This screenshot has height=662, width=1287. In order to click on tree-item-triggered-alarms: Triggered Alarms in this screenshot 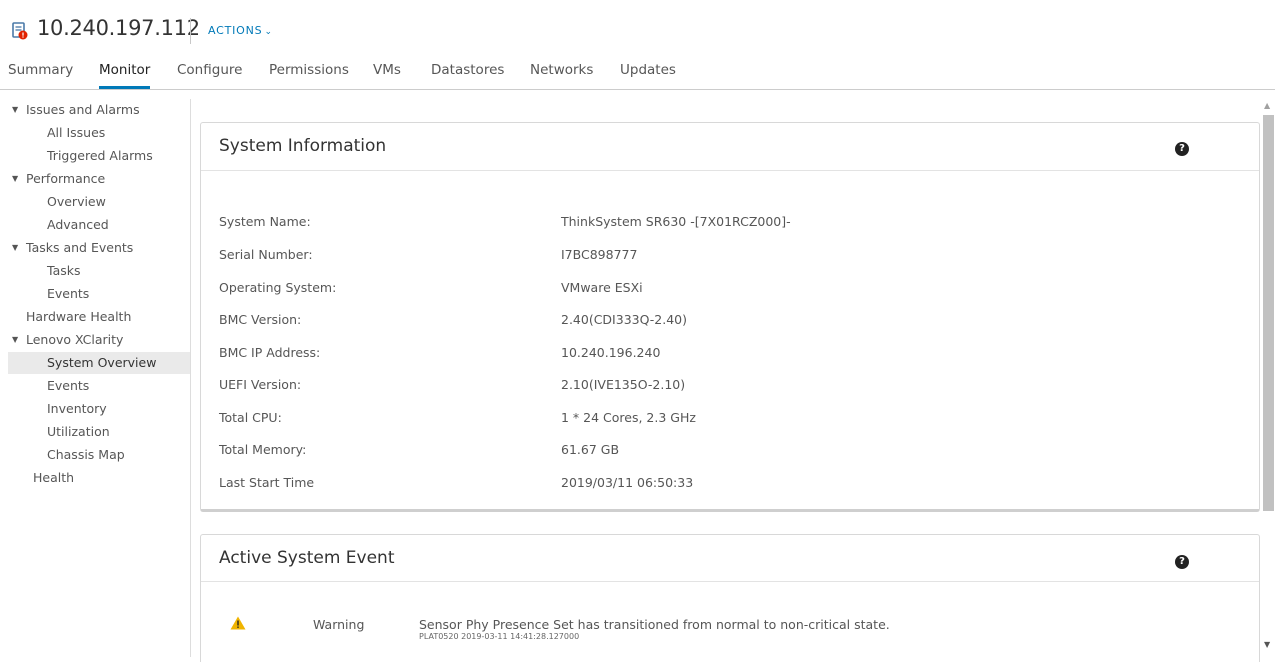, I will do `click(99, 156)`.